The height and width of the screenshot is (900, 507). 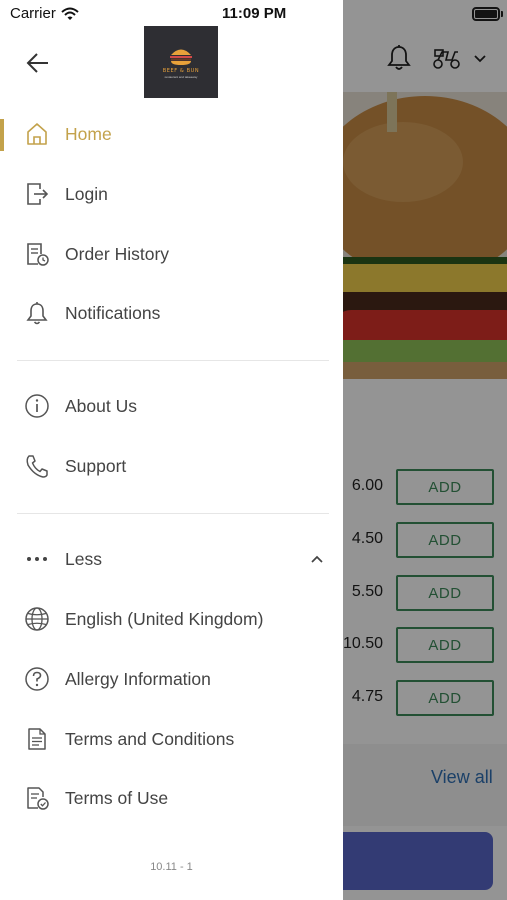 What do you see at coordinates (171, 195) in the screenshot?
I see `menu-item-login: Login` at bounding box center [171, 195].